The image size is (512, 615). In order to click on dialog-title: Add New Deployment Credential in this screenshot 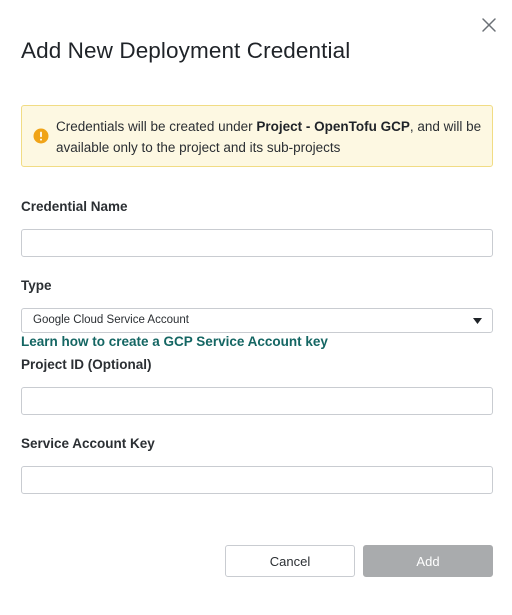, I will do `click(186, 50)`.